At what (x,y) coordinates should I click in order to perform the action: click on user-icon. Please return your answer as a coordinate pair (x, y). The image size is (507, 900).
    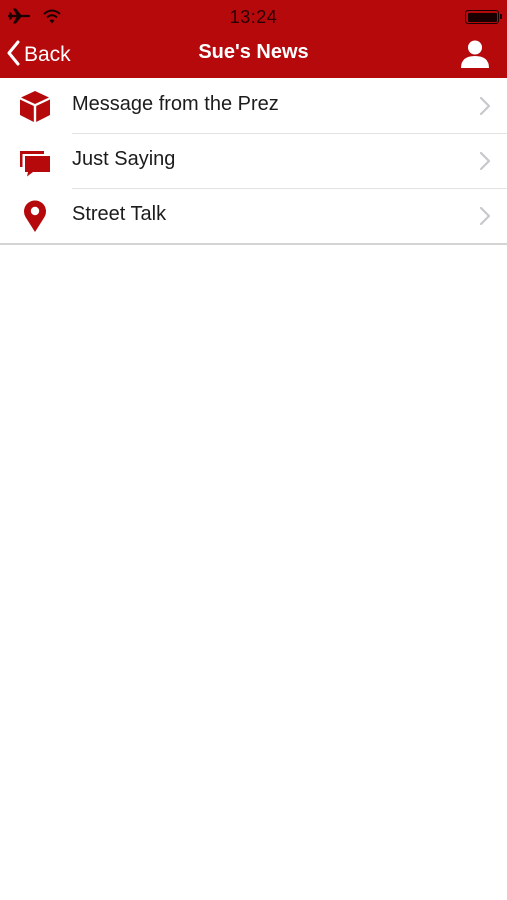
    Looking at the image, I should click on (475, 57).